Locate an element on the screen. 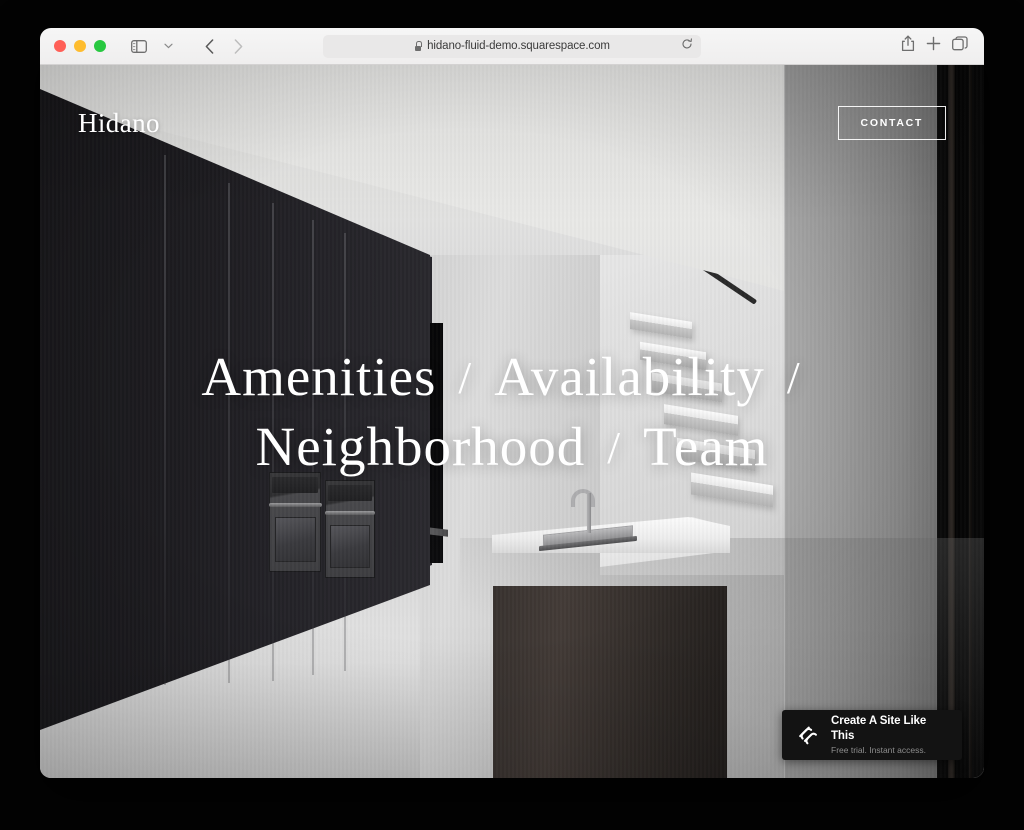  squarespace-logo-icon is located at coordinates (808, 735).